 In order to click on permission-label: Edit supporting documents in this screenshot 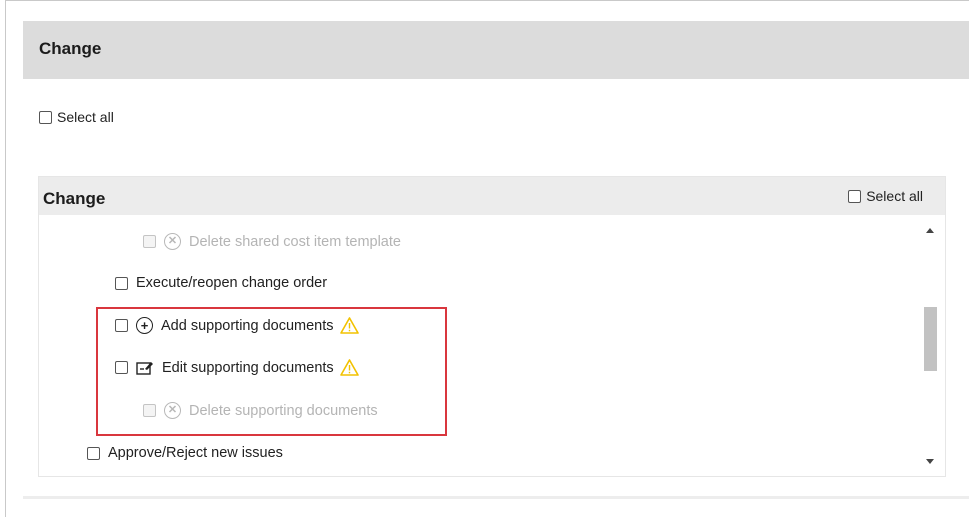, I will do `click(248, 367)`.